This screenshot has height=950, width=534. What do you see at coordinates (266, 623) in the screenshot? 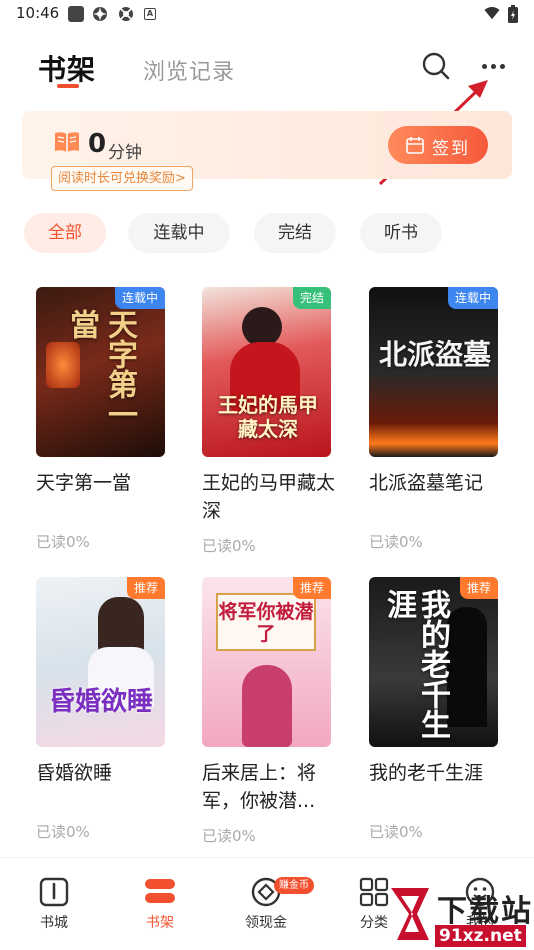
I see `cover-title: 将军你被潜了` at bounding box center [266, 623].